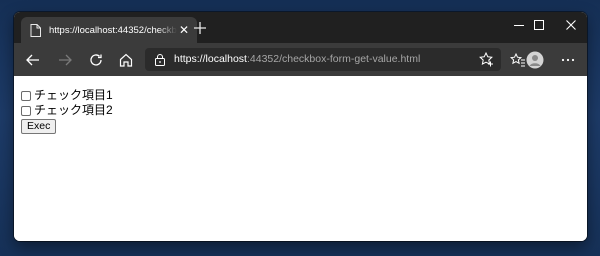 The width and height of the screenshot is (600, 256). Describe the element at coordinates (126, 60) in the screenshot. I see `home-icon` at that location.